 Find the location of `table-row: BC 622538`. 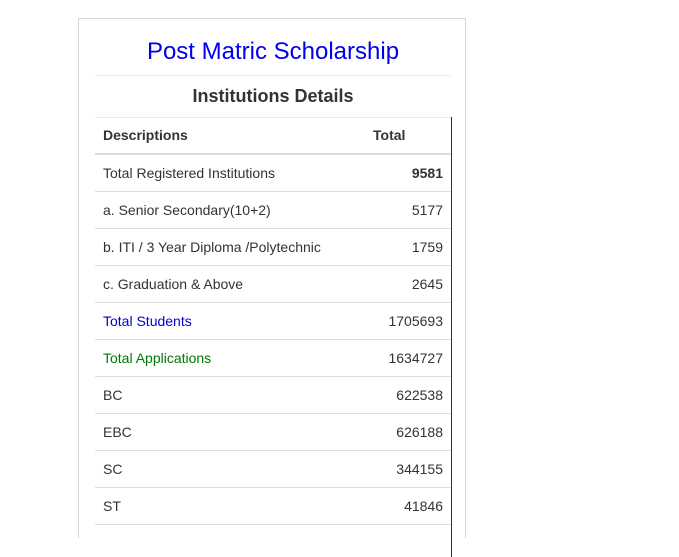

table-row: BC 622538 is located at coordinates (273, 395).